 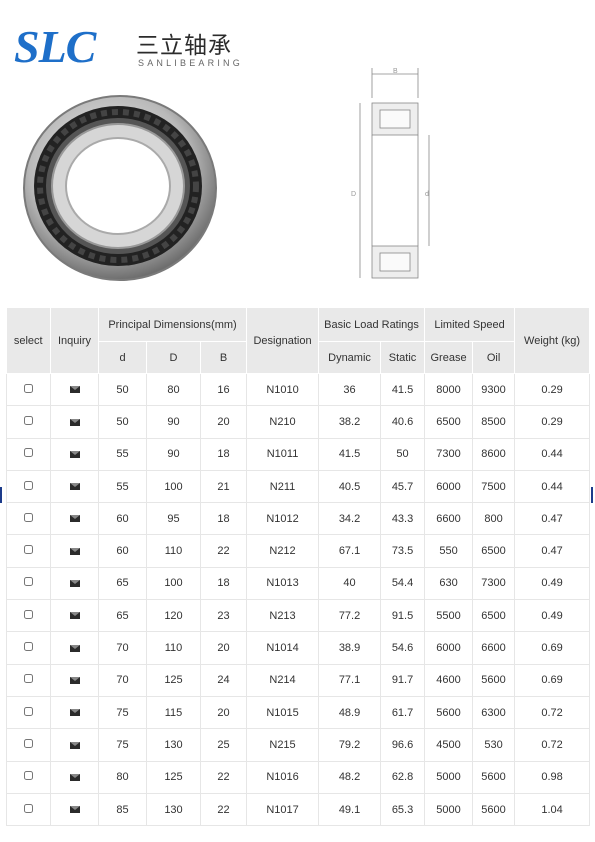 I want to click on cell-dynamic: 77.1, so click(x=350, y=680).